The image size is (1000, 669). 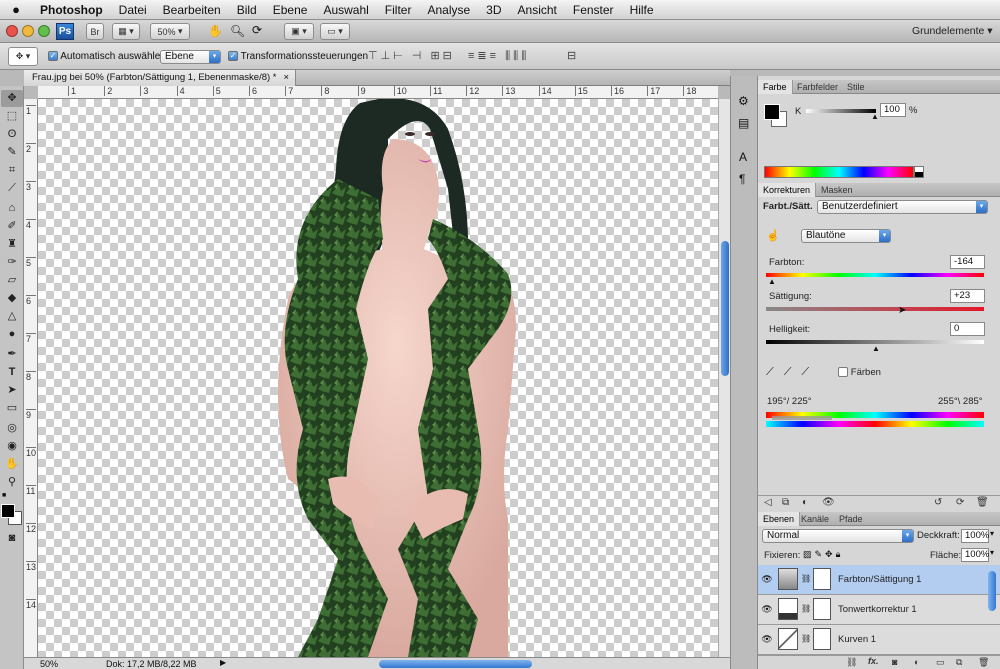 What do you see at coordinates (772, 112) in the screenshot?
I see `panel-foreground-swatch` at bounding box center [772, 112].